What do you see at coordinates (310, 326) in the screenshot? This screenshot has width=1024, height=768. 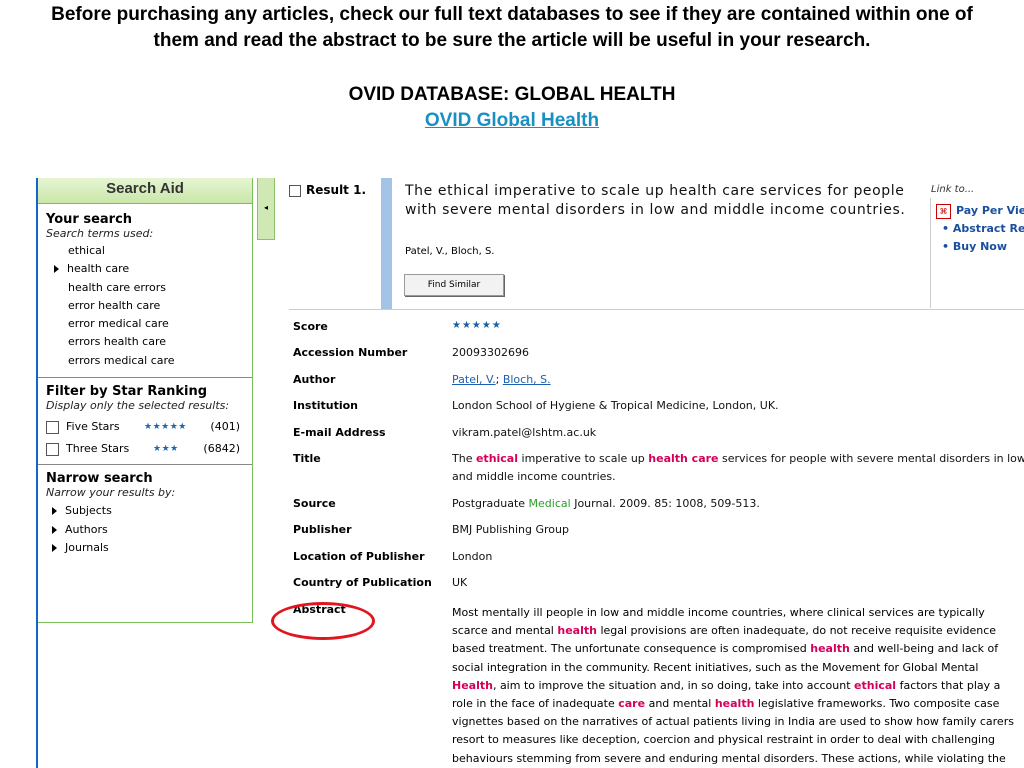 I see `score-label: Score` at bounding box center [310, 326].